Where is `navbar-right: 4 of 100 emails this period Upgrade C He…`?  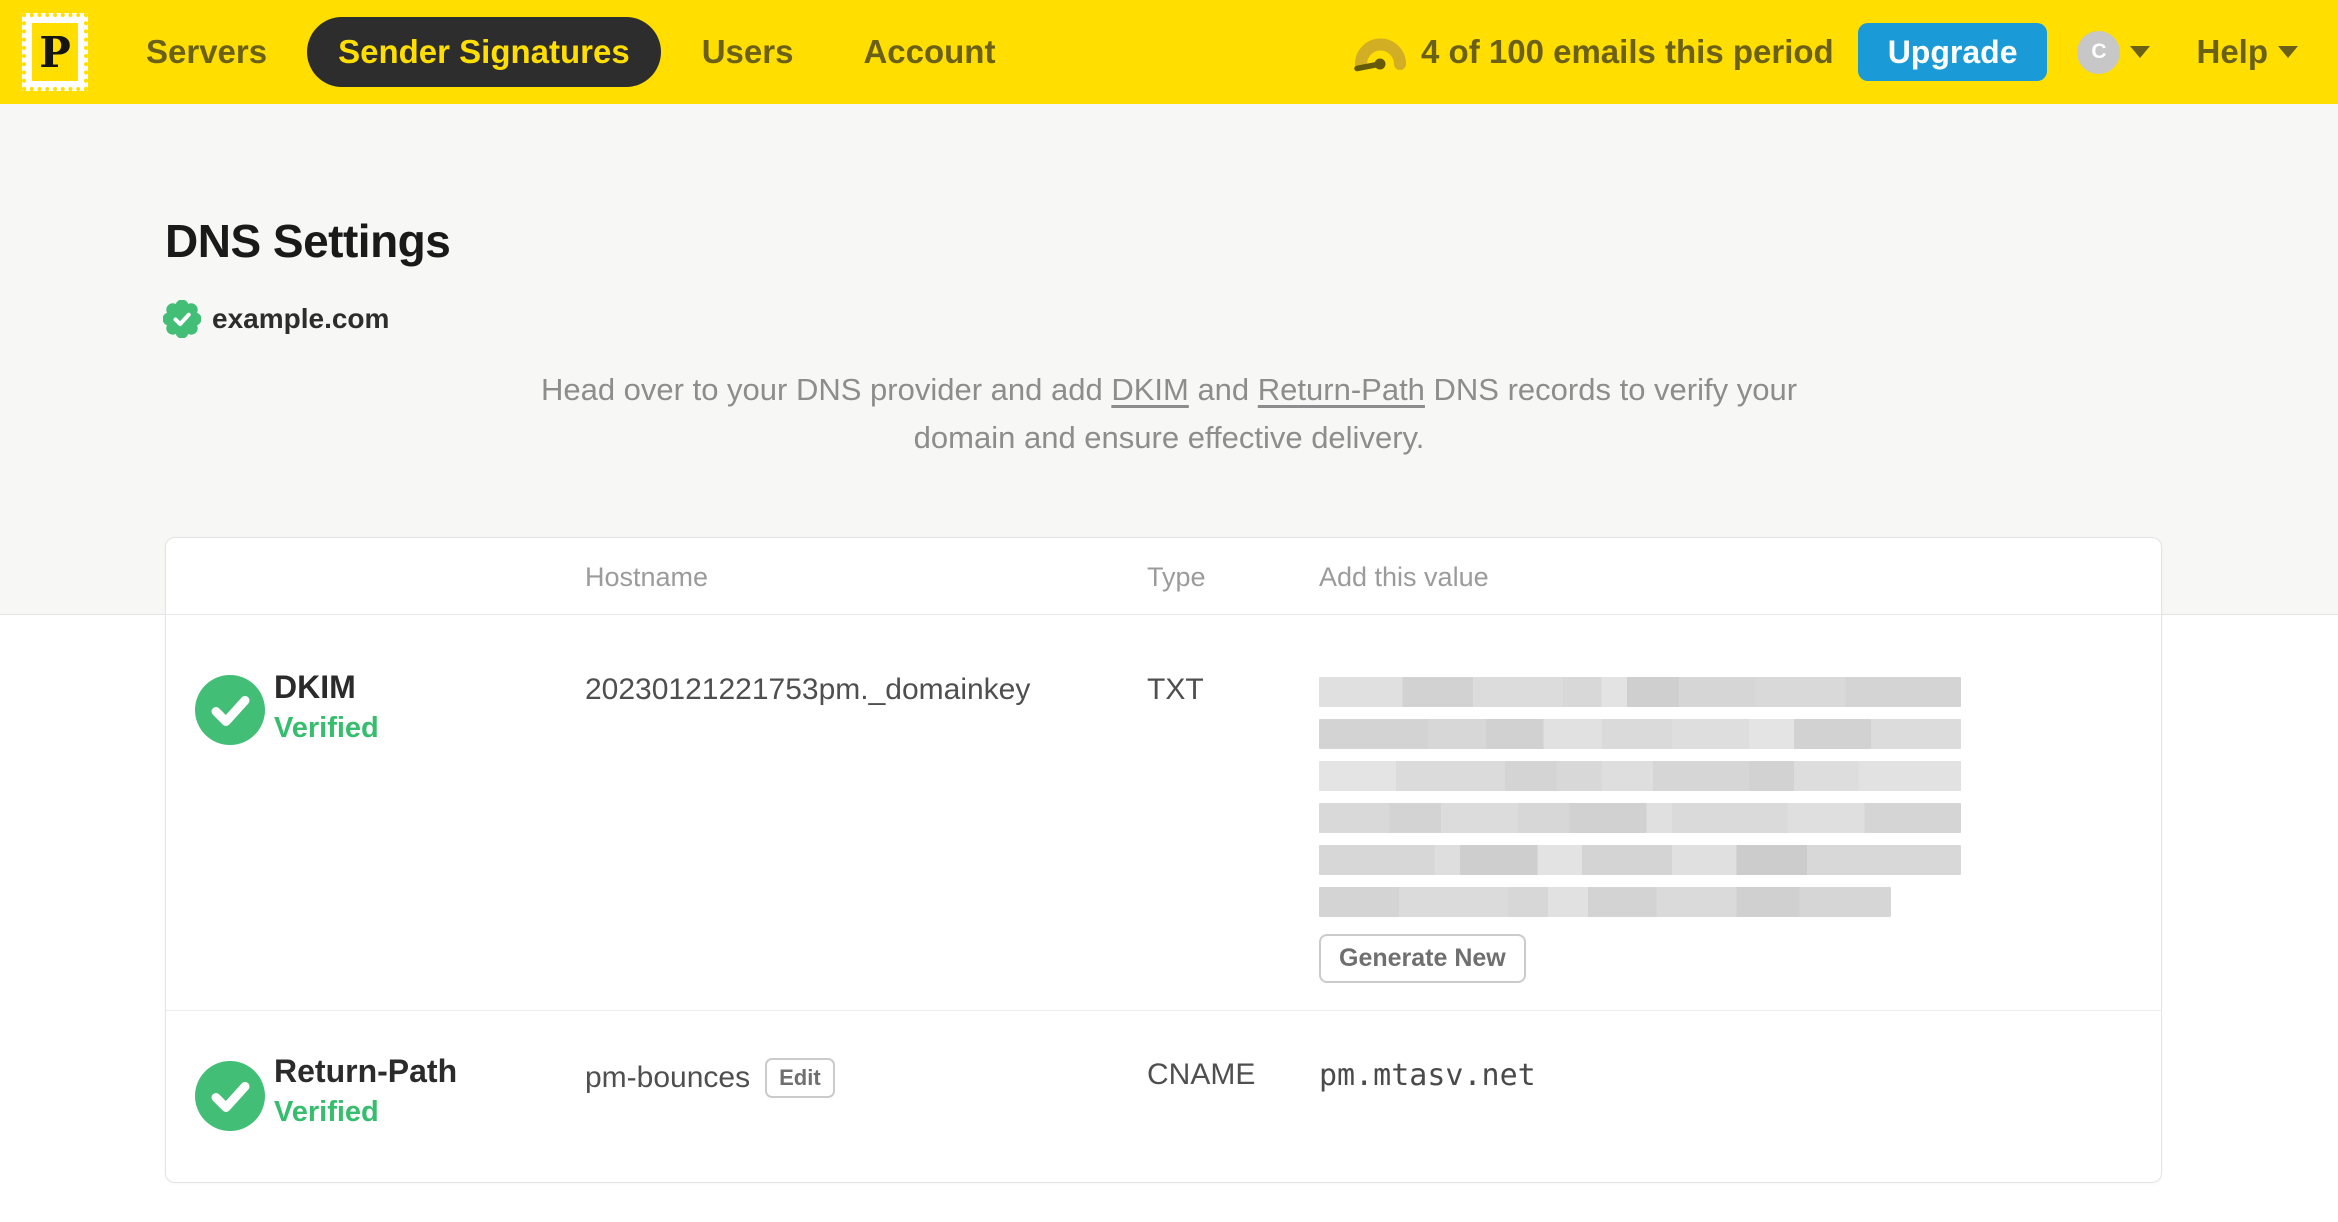
navbar-right: 4 of 100 emails this period Upgrade C He… is located at coordinates (1825, 52).